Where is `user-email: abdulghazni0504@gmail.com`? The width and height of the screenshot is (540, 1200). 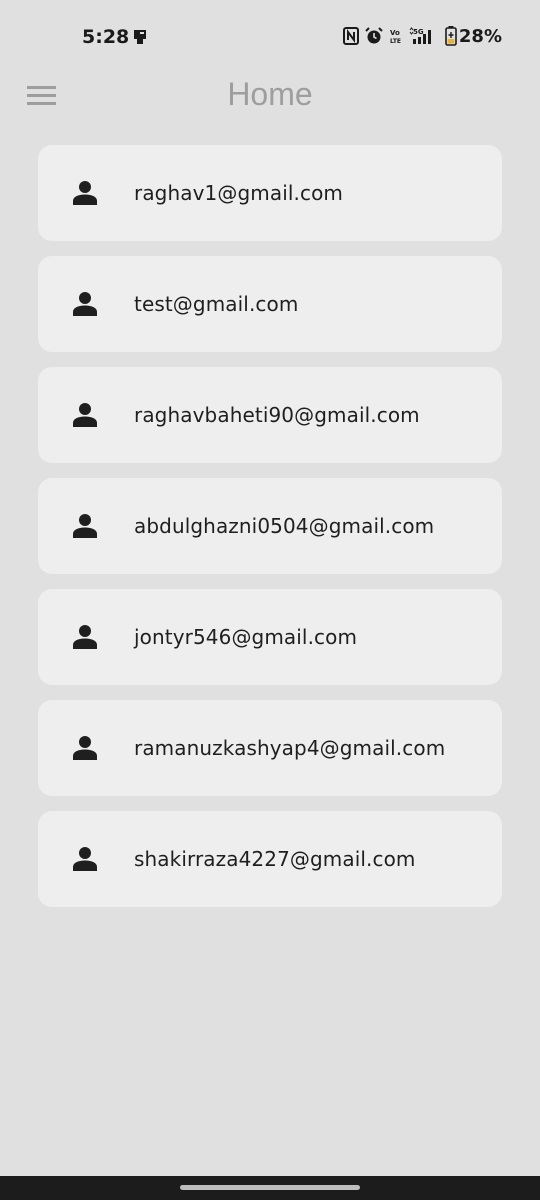 user-email: abdulghazni0504@gmail.com is located at coordinates (284, 526).